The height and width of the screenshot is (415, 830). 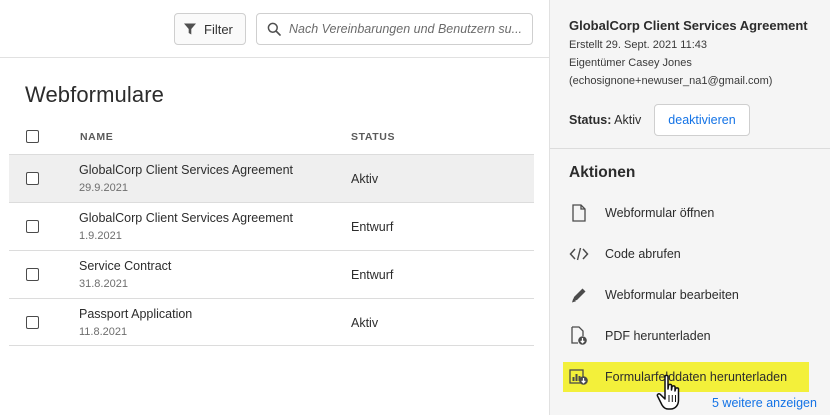 I want to click on status-label: Status:, so click(x=590, y=120).